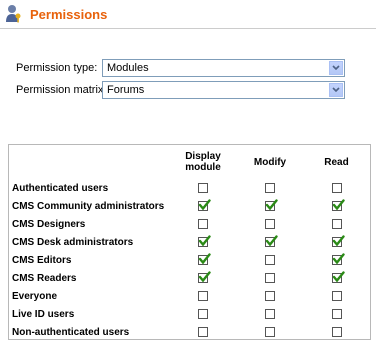  I want to click on role-name: Non-authenticated users, so click(71, 332).